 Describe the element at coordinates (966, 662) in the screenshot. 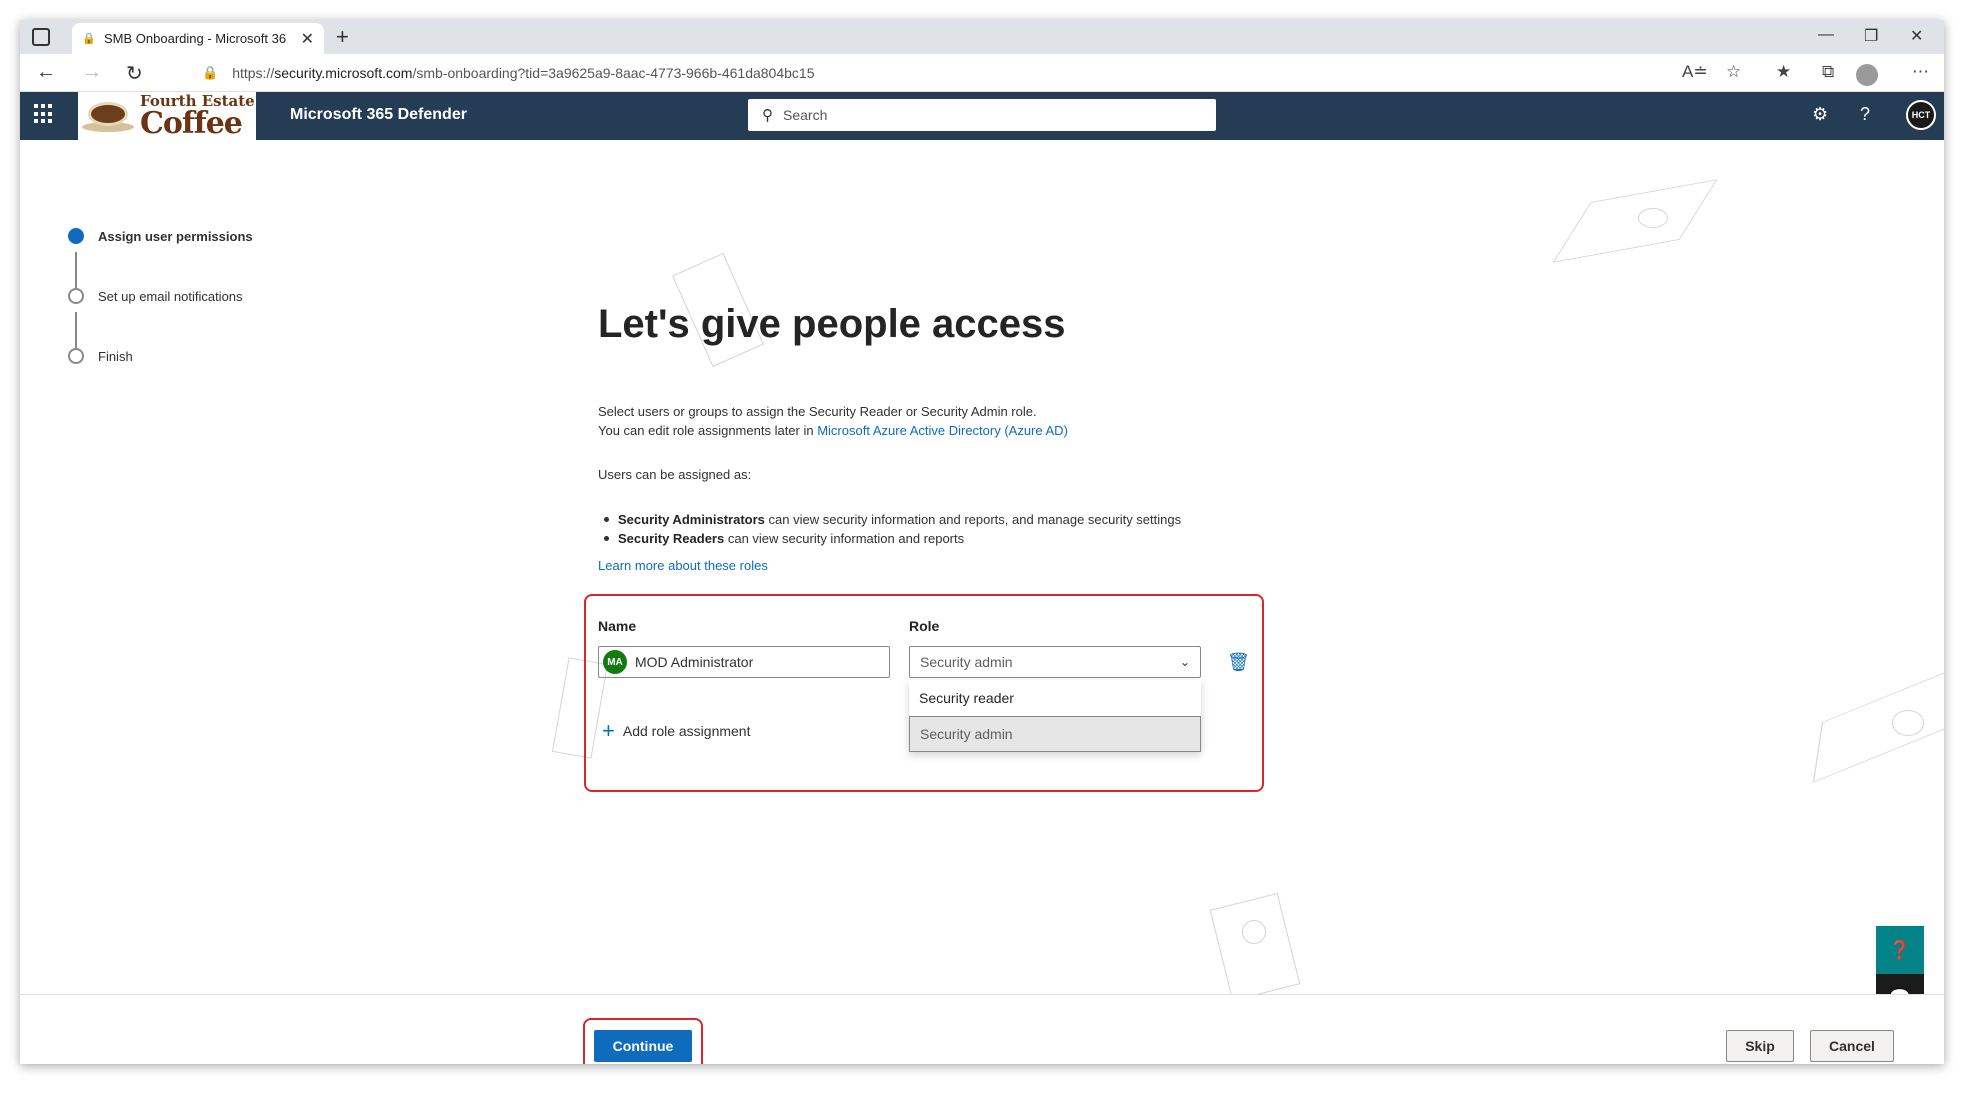

I see `role-value: Security admin` at that location.